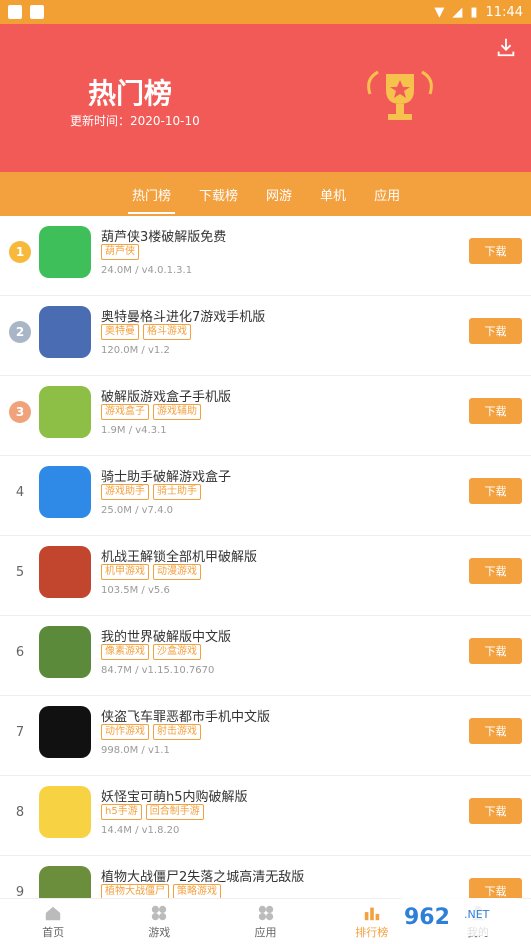  What do you see at coordinates (65, 812) in the screenshot?
I see `pikachu-icon` at bounding box center [65, 812].